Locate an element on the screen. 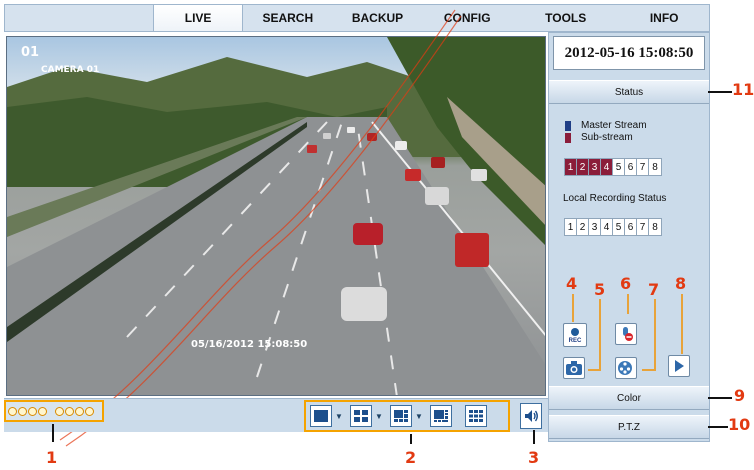  speaker-icon is located at coordinates (531, 416).